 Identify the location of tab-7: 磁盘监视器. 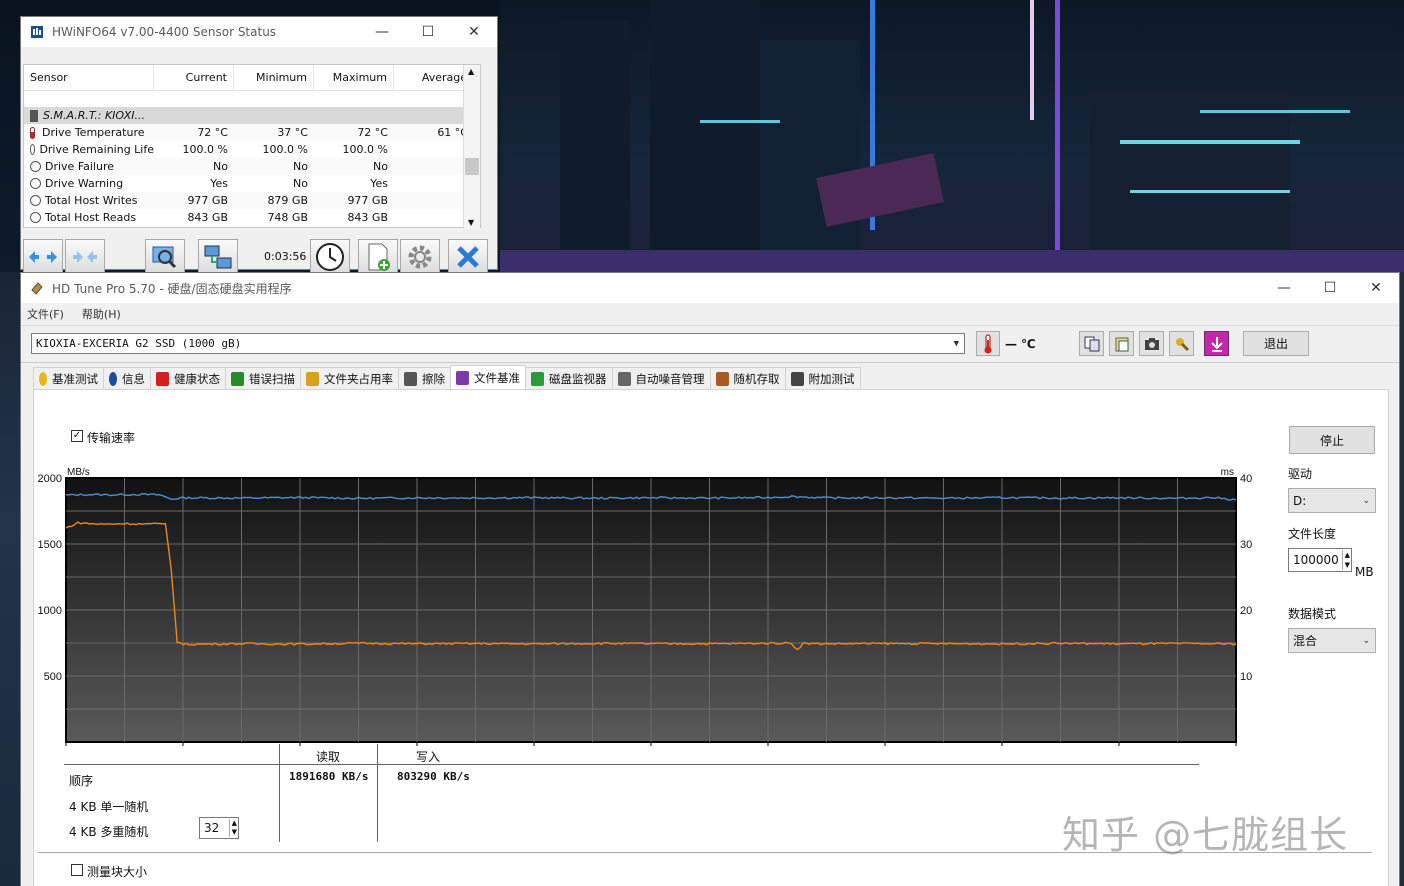
(569, 378).